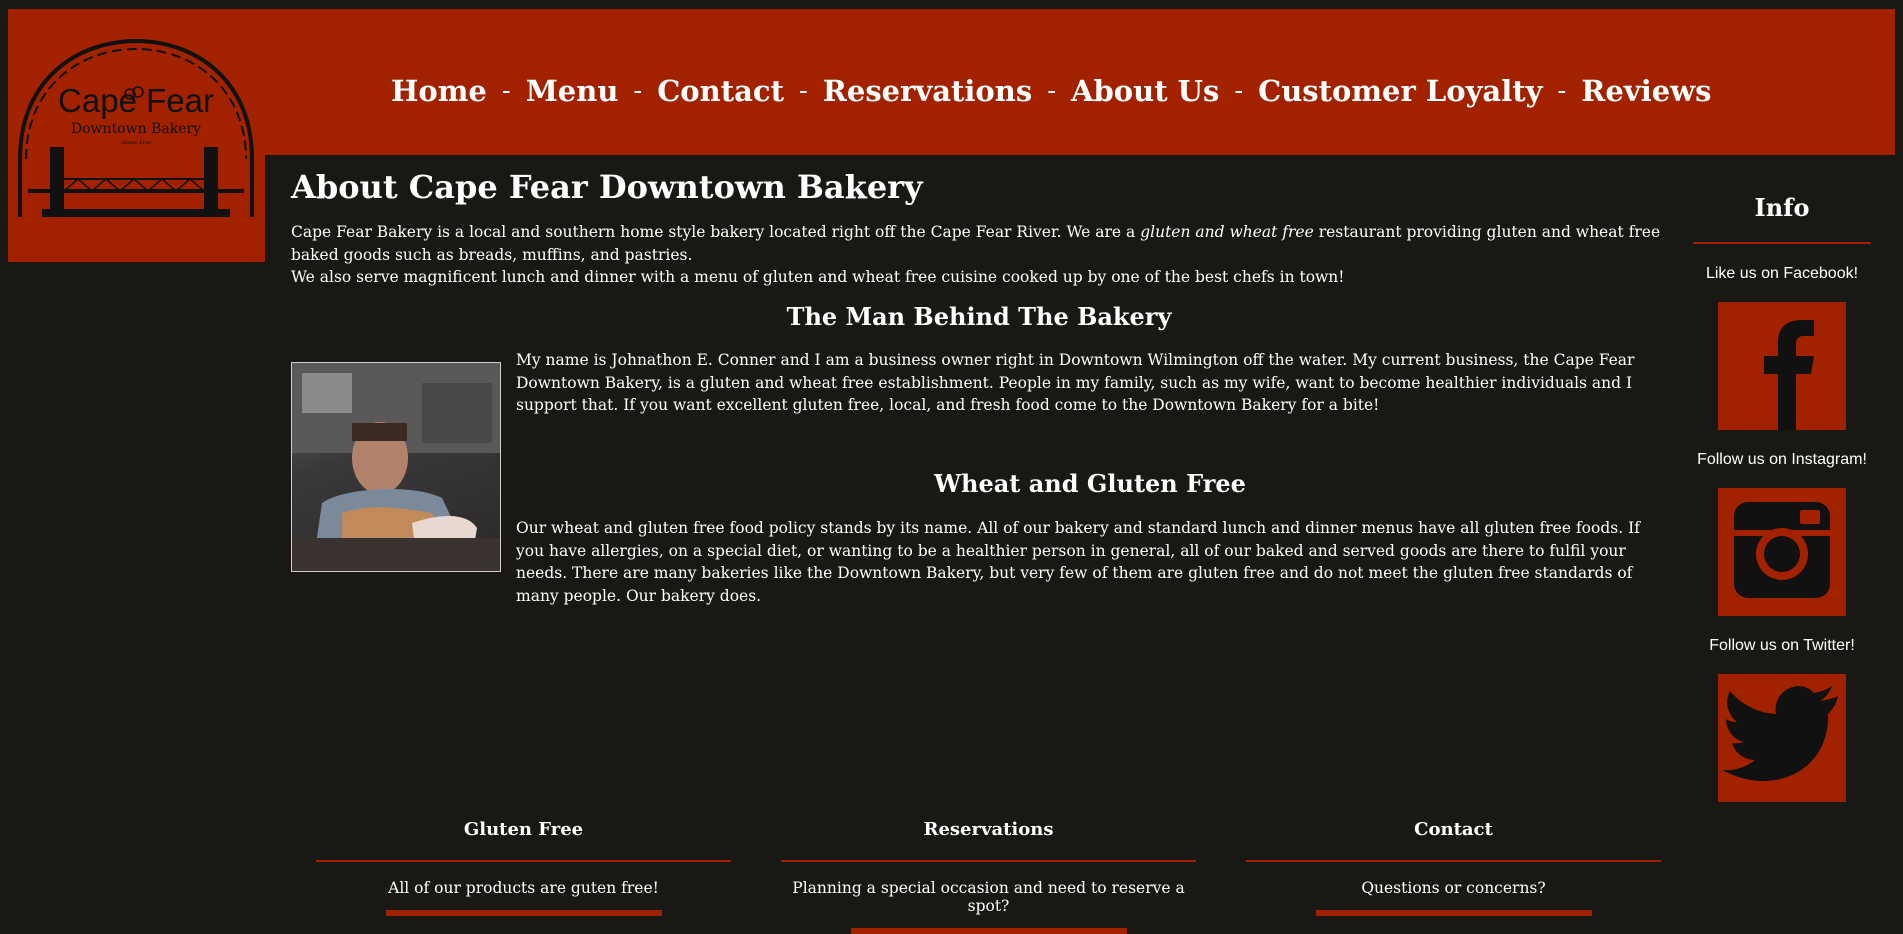 The image size is (1903, 934). What do you see at coordinates (1400, 91) in the screenshot?
I see `nav-customer-loyalty: Customer Loyalty` at bounding box center [1400, 91].